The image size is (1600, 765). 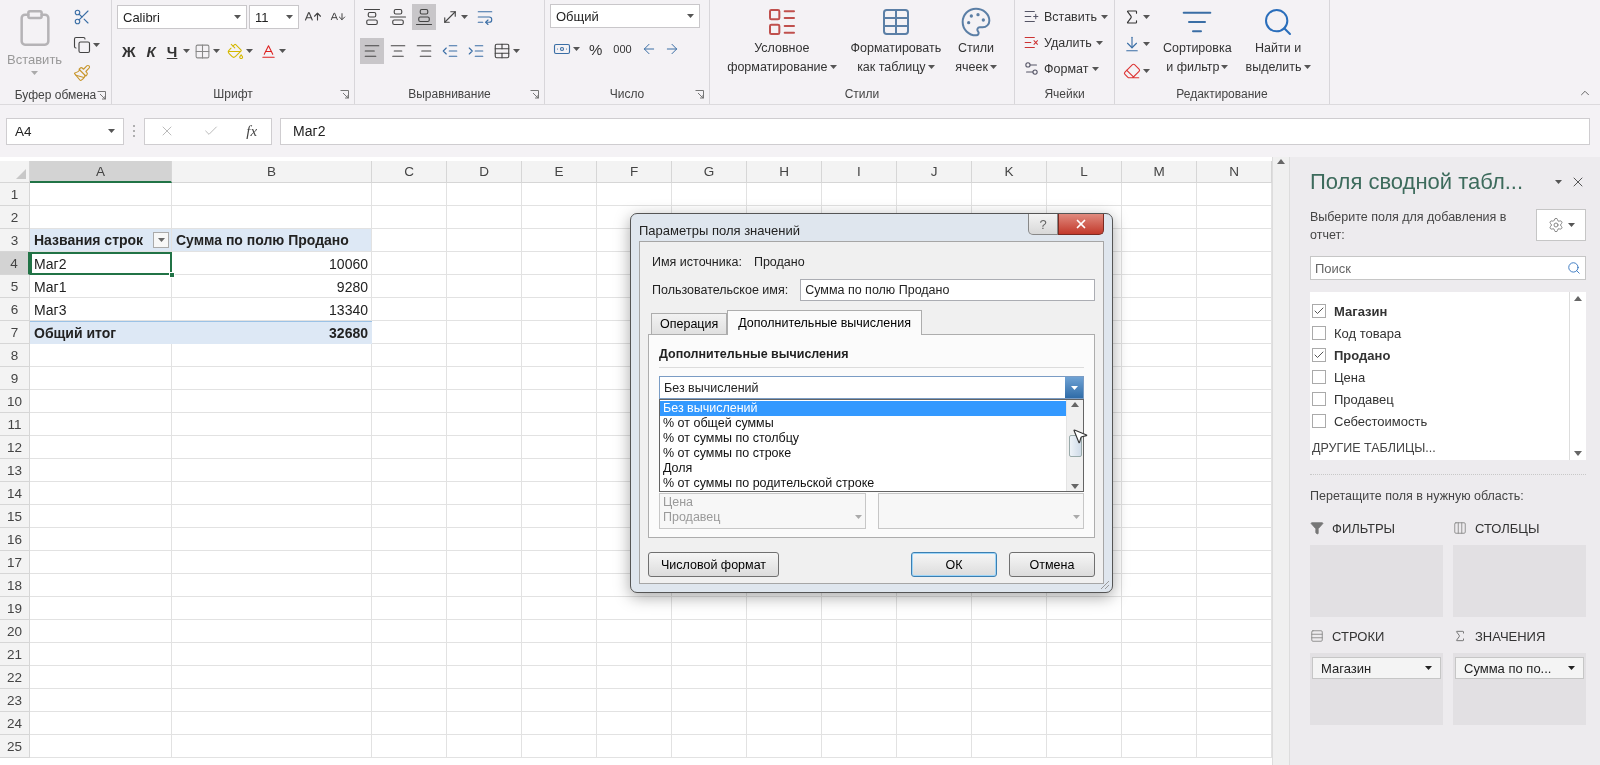 I want to click on italic-button: К, so click(x=151, y=51).